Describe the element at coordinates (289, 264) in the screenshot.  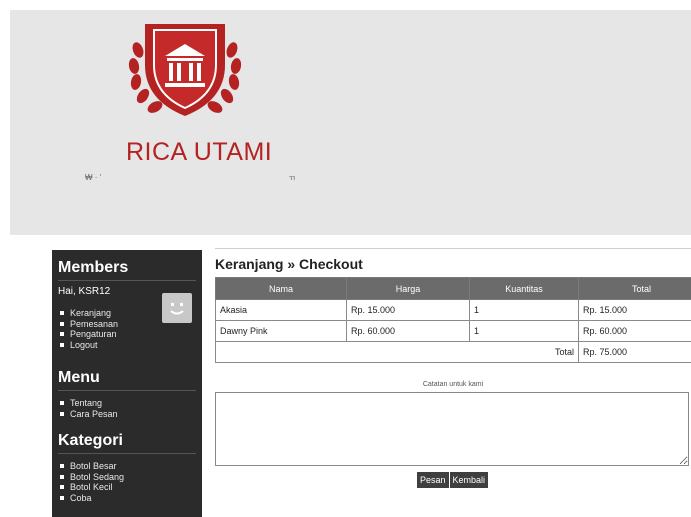
I see `page-title: Keranjang » Checkout` at that location.